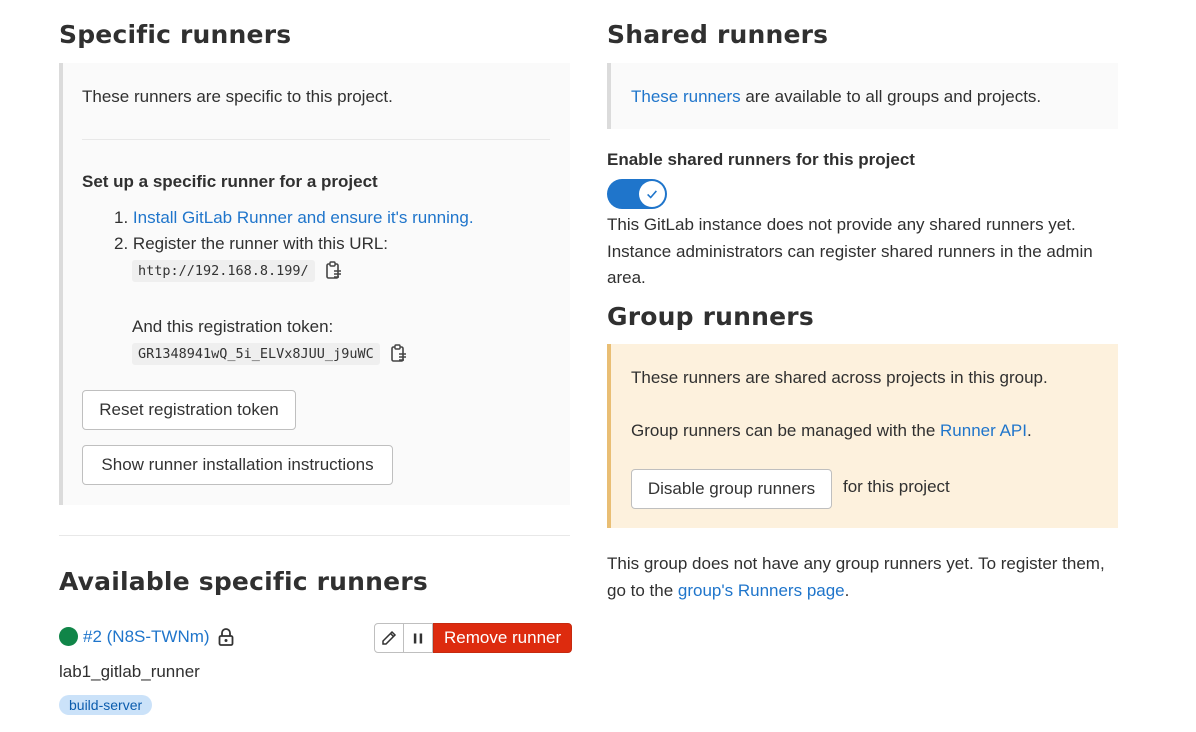 The width and height of the screenshot is (1196, 732). Describe the element at coordinates (731, 489) in the screenshot. I see `disable-group-runners-button: Disable group runners` at that location.